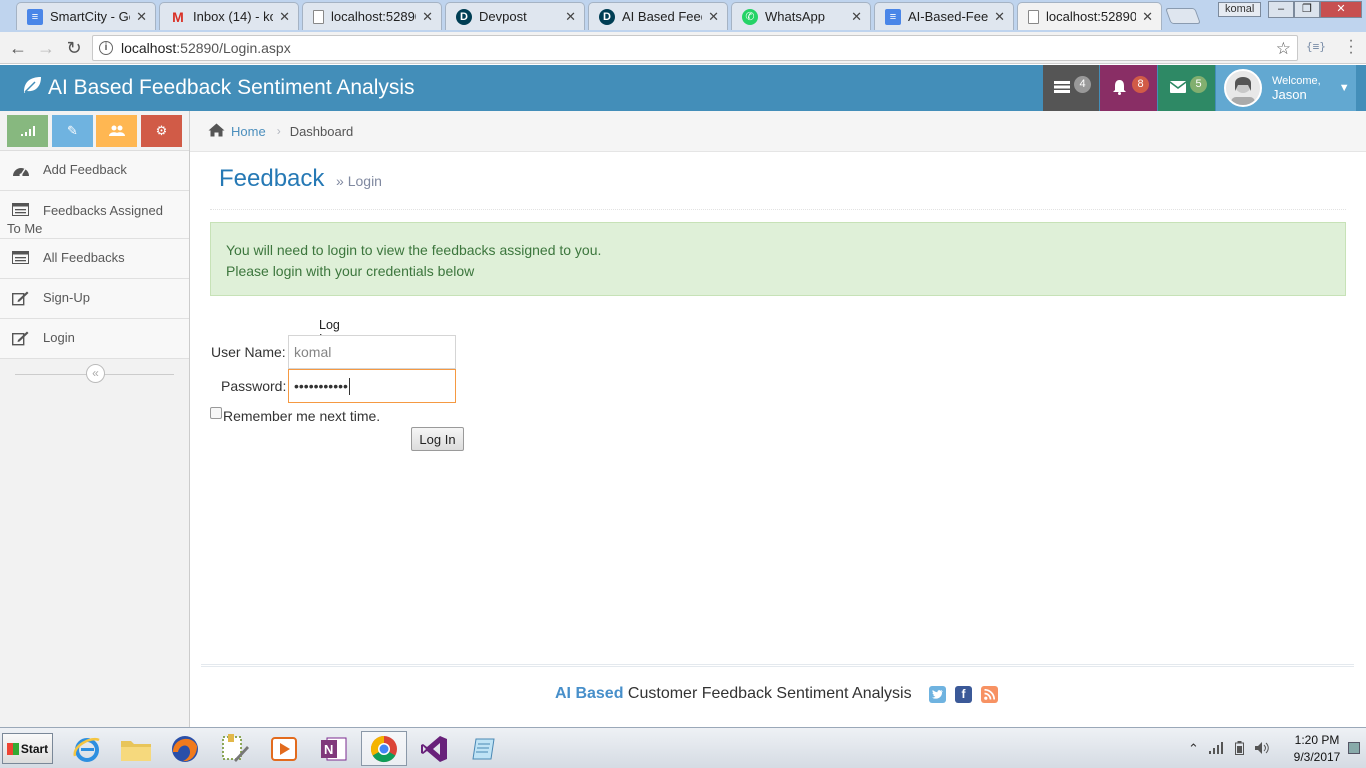 The image size is (1366, 768). I want to click on login-button: Log In, so click(437, 439).